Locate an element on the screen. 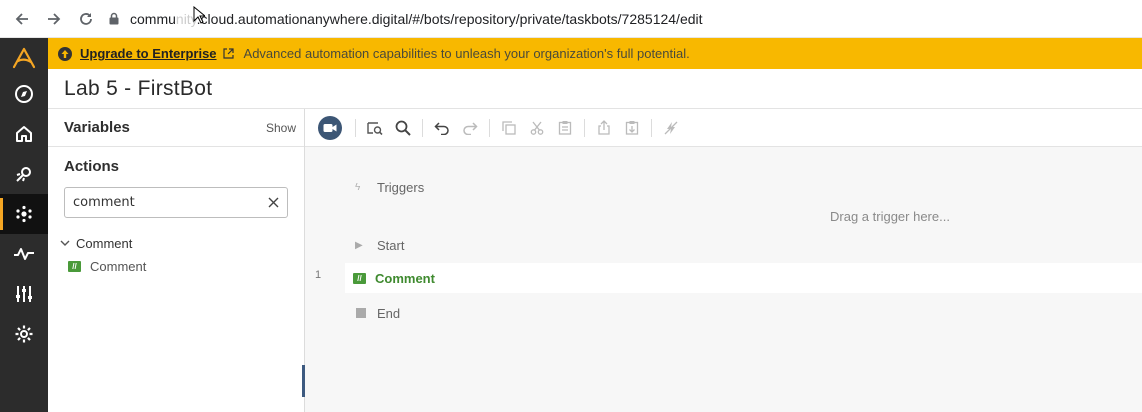 The width and height of the screenshot is (1142, 412). bot-agent-icon is located at coordinates (23, 174).